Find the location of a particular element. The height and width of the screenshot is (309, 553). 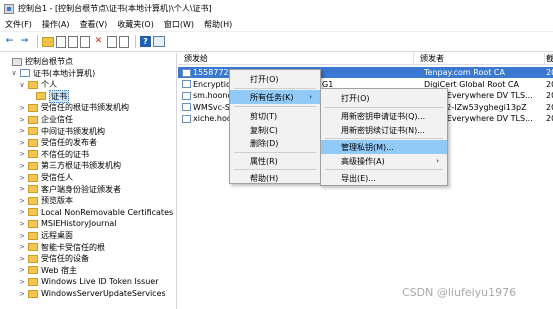

tree-item-label: 中间证书颁发机构 is located at coordinates (73, 131).